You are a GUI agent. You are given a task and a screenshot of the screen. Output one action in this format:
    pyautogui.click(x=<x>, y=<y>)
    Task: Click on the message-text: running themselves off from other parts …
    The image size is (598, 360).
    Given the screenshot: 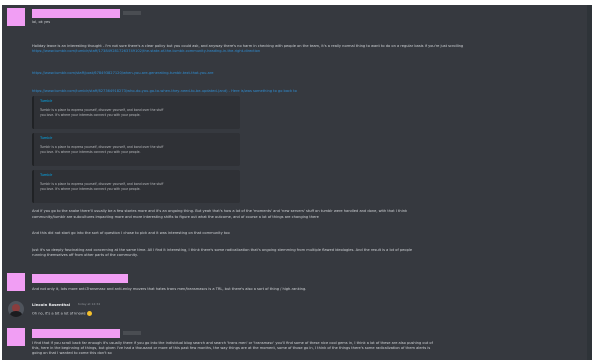 What is the action you would take?
    pyautogui.click(x=85, y=255)
    